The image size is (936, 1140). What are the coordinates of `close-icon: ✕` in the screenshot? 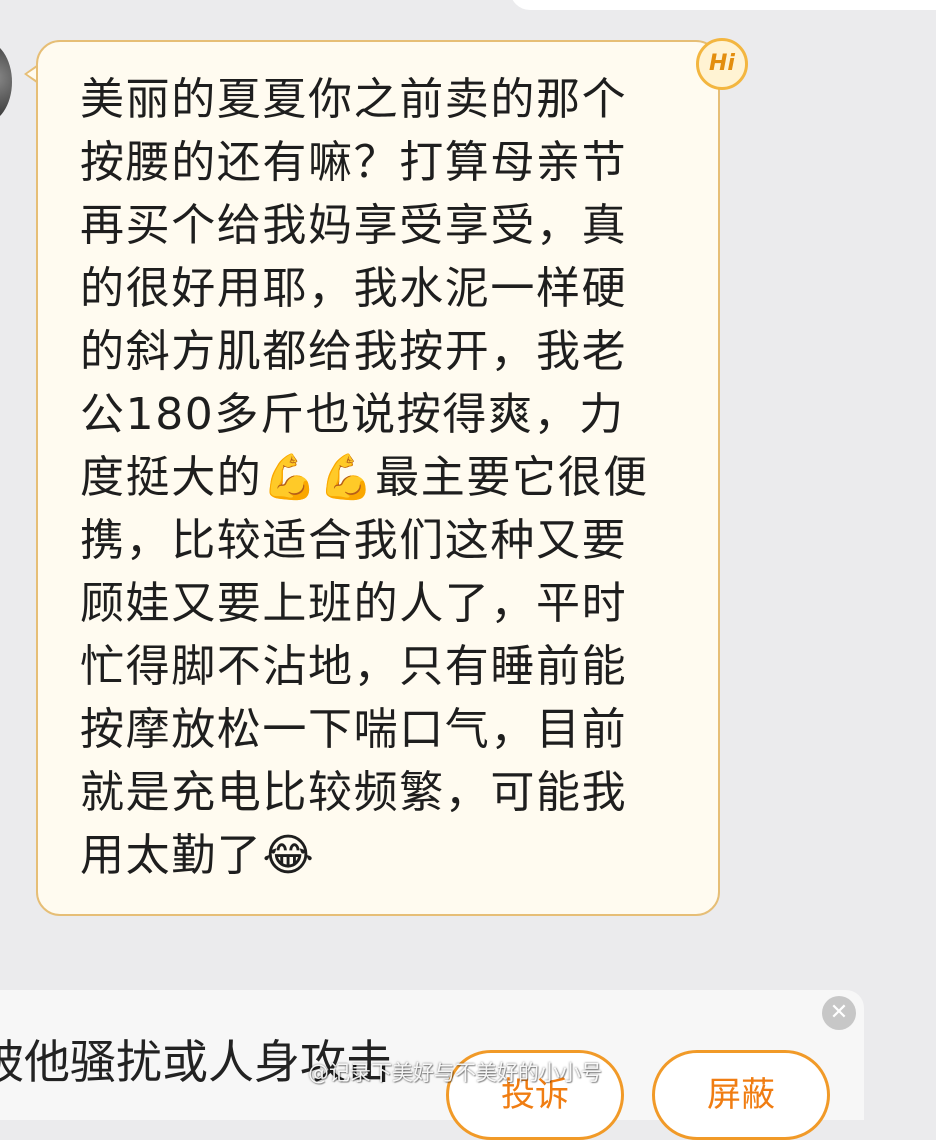 It's located at (839, 1013).